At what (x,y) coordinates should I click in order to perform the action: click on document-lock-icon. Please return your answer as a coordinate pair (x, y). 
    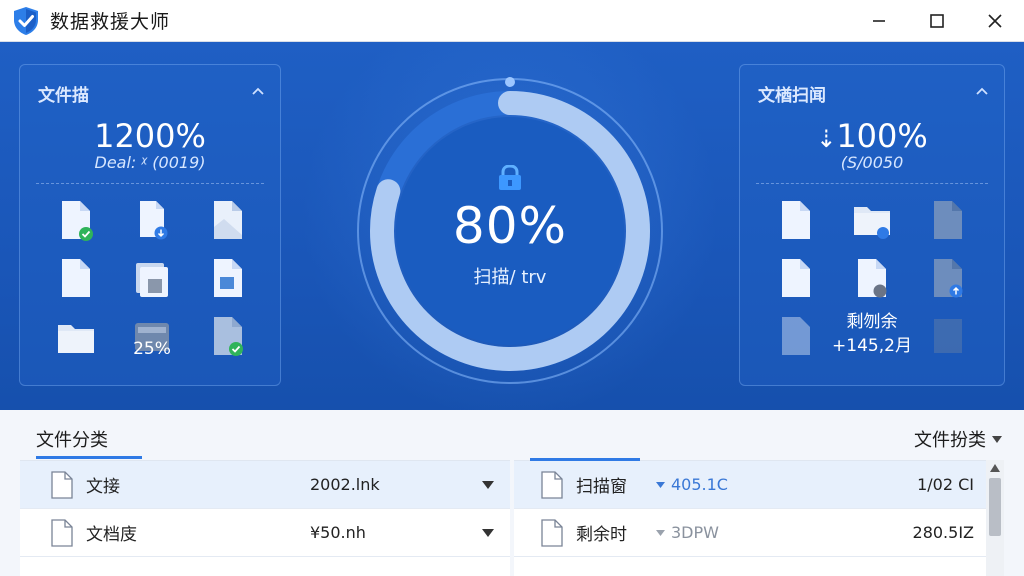
    Looking at the image, I should click on (872, 278).